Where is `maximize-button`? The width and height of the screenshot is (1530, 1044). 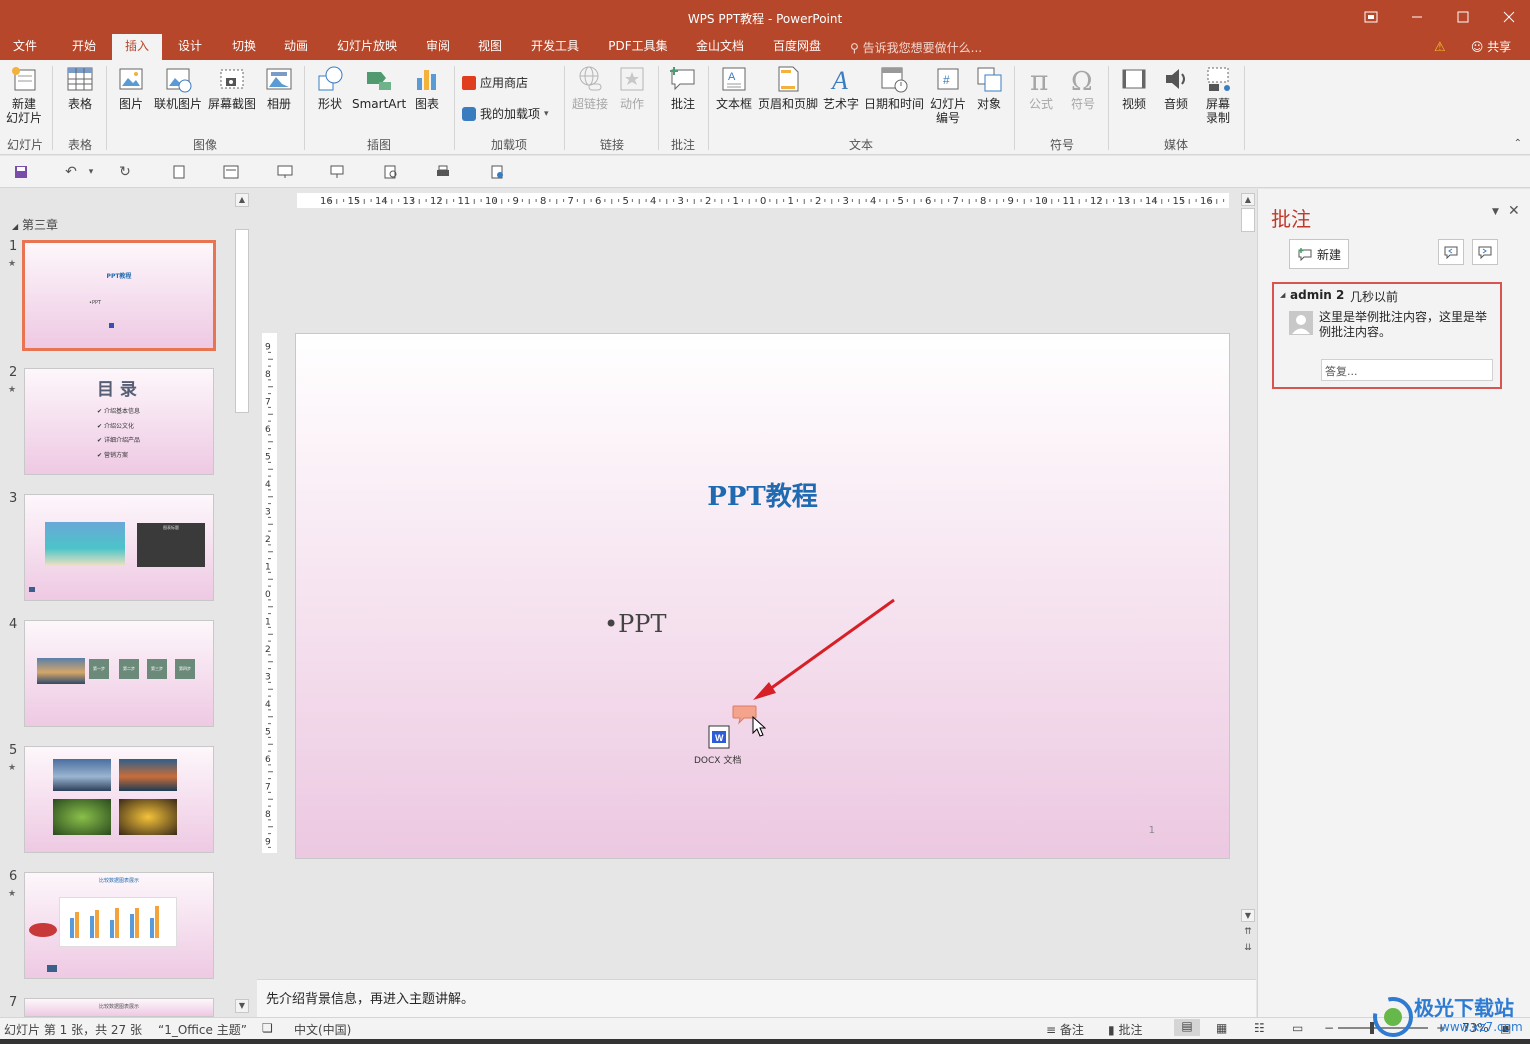 maximize-button is located at coordinates (1463, 17).